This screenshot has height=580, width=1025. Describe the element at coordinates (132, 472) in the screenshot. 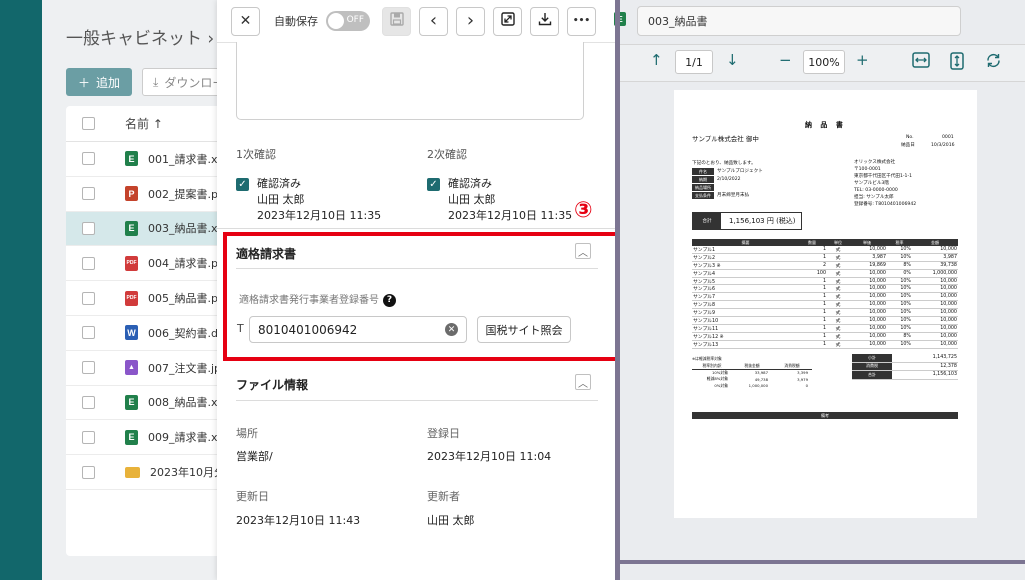

I see `folder-icon` at that location.